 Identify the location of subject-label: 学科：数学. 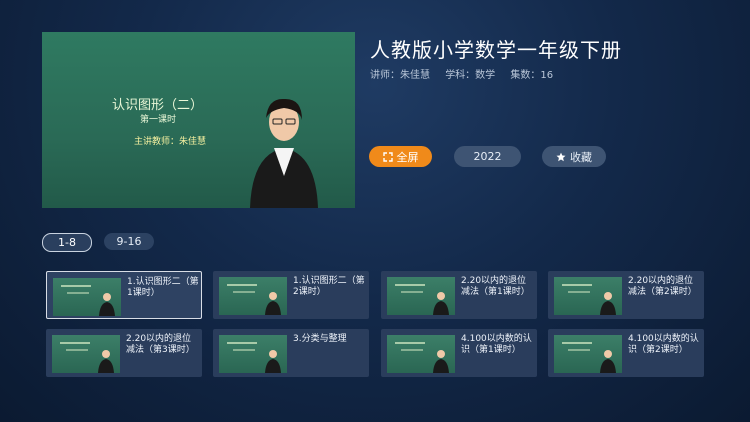
(470, 75).